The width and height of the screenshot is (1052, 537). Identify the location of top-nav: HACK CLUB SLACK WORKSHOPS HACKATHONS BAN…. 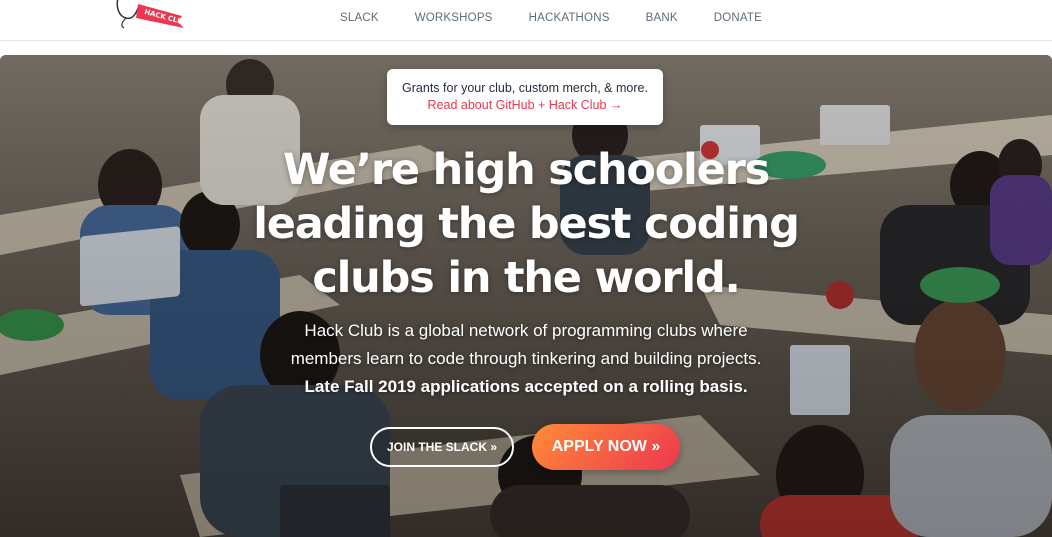
(526, 20).